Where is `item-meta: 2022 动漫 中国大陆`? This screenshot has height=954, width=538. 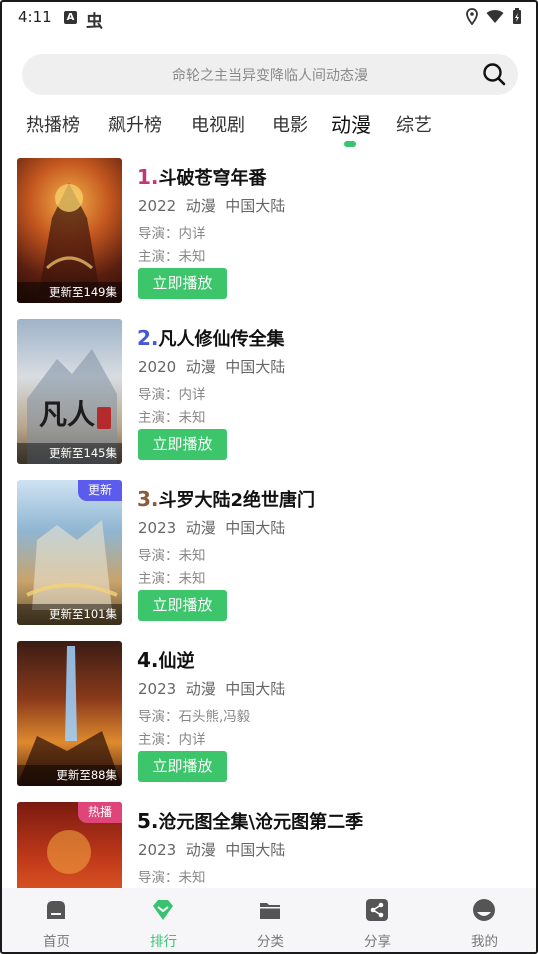 item-meta: 2022 动漫 中国大陆 is located at coordinates (211, 205).